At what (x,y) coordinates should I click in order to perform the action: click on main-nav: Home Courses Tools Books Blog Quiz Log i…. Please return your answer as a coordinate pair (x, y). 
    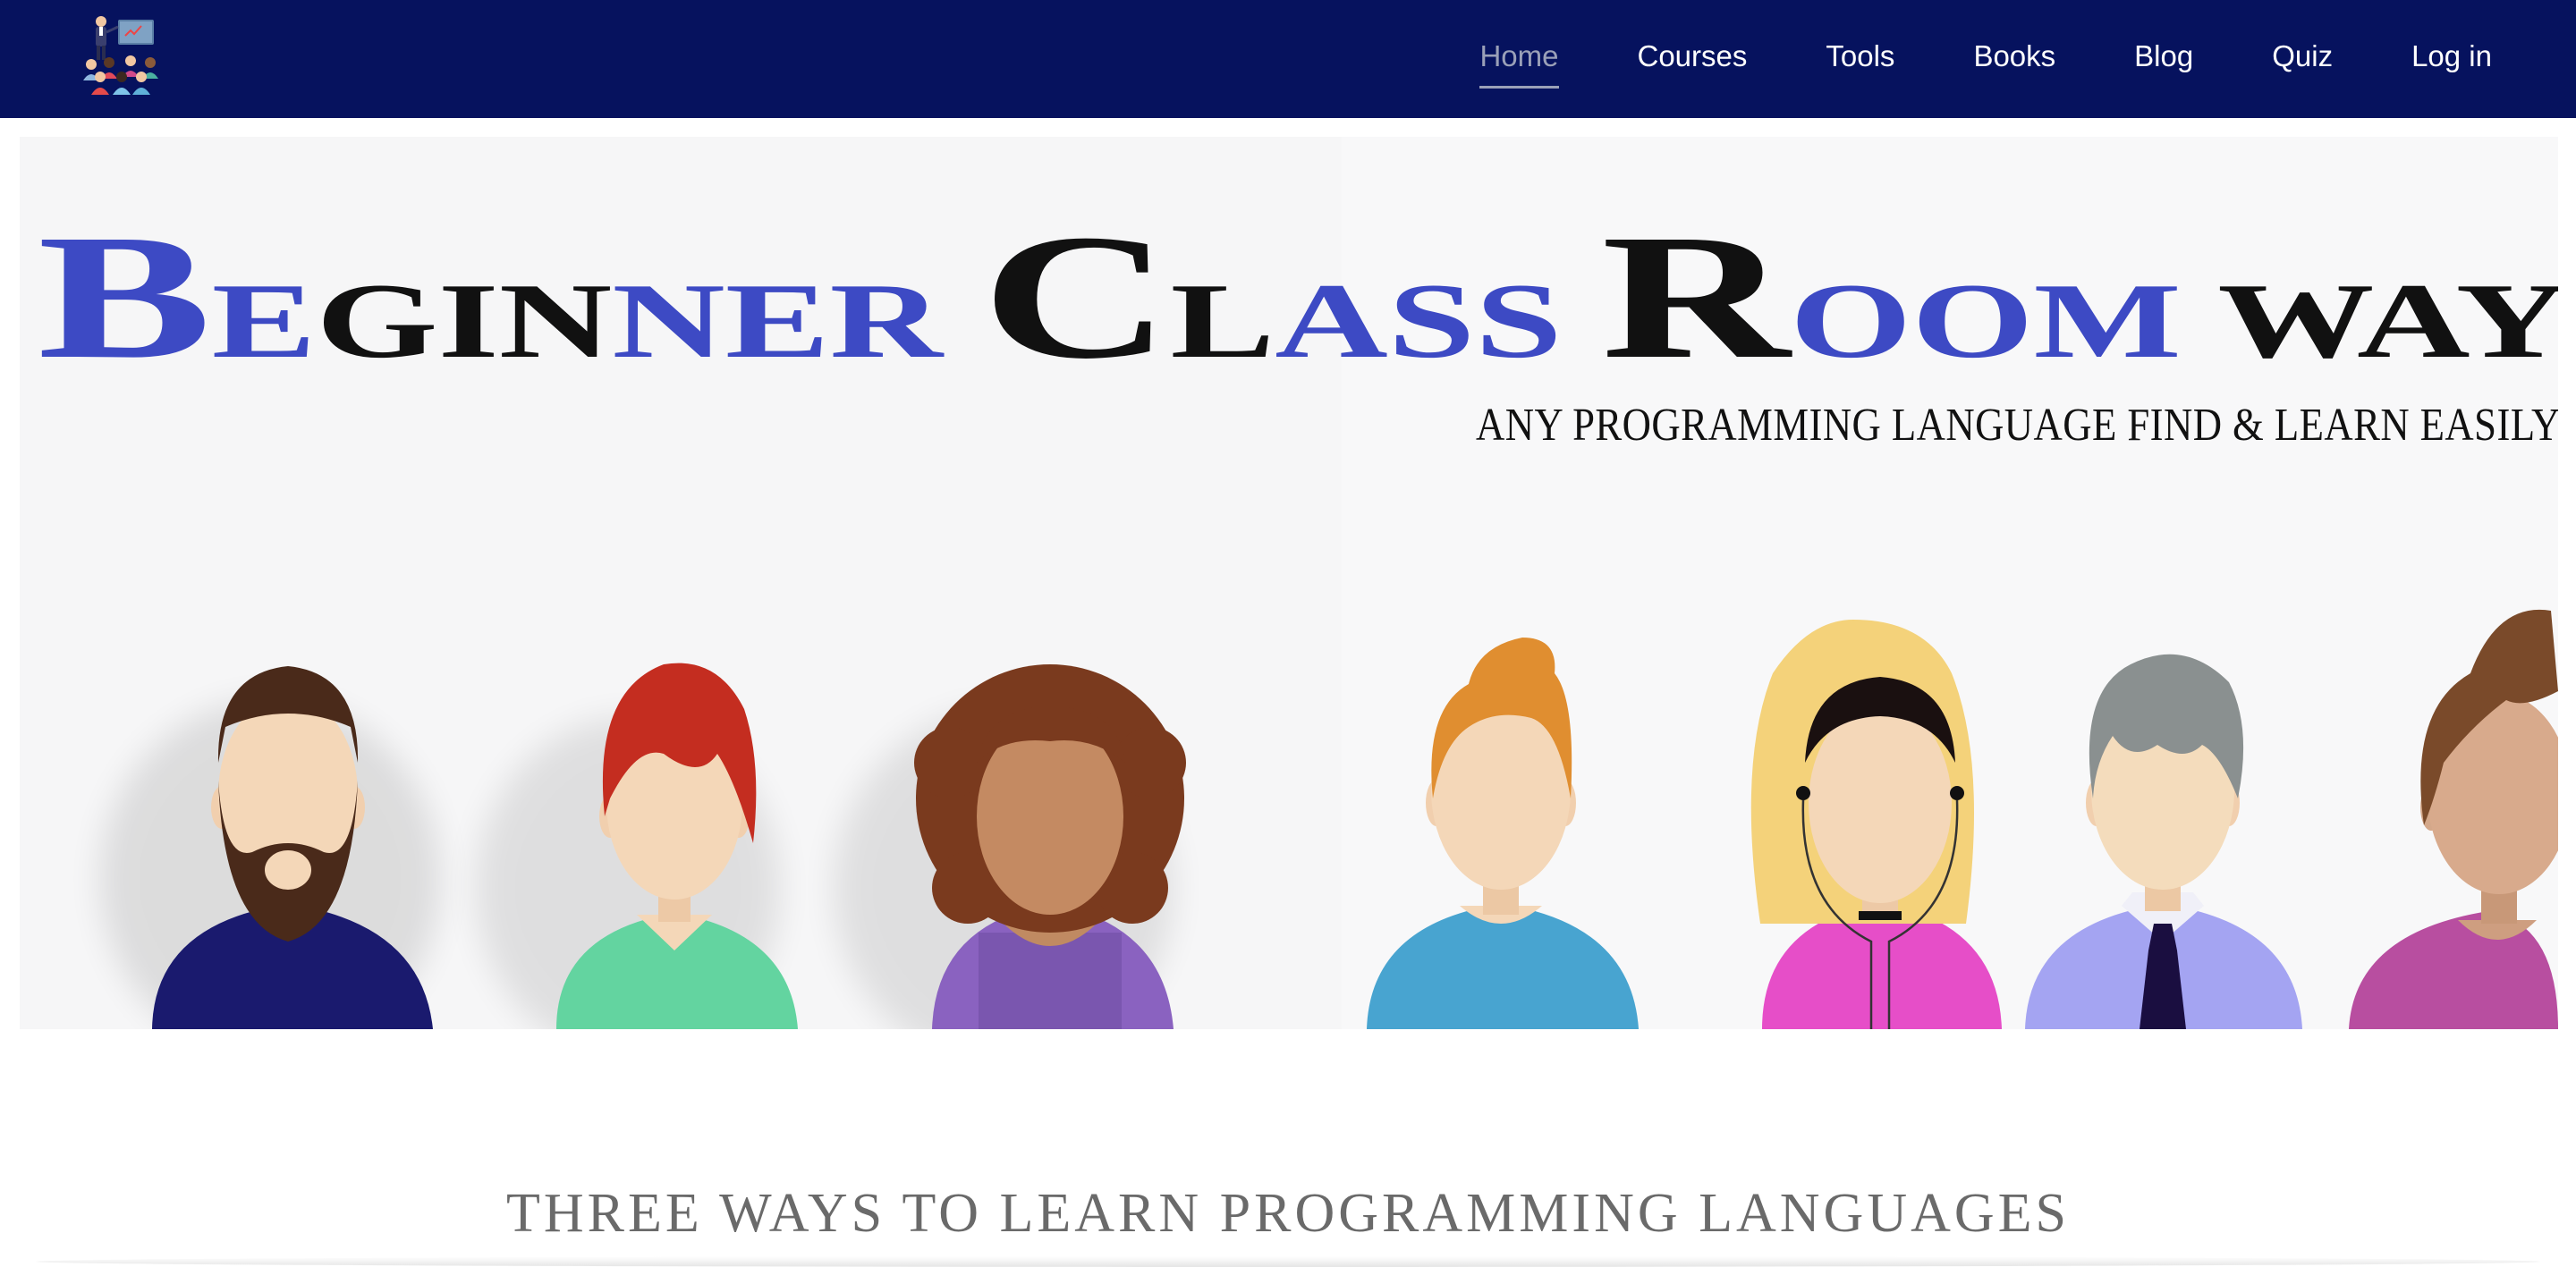
    Looking at the image, I should click on (1946, 59).